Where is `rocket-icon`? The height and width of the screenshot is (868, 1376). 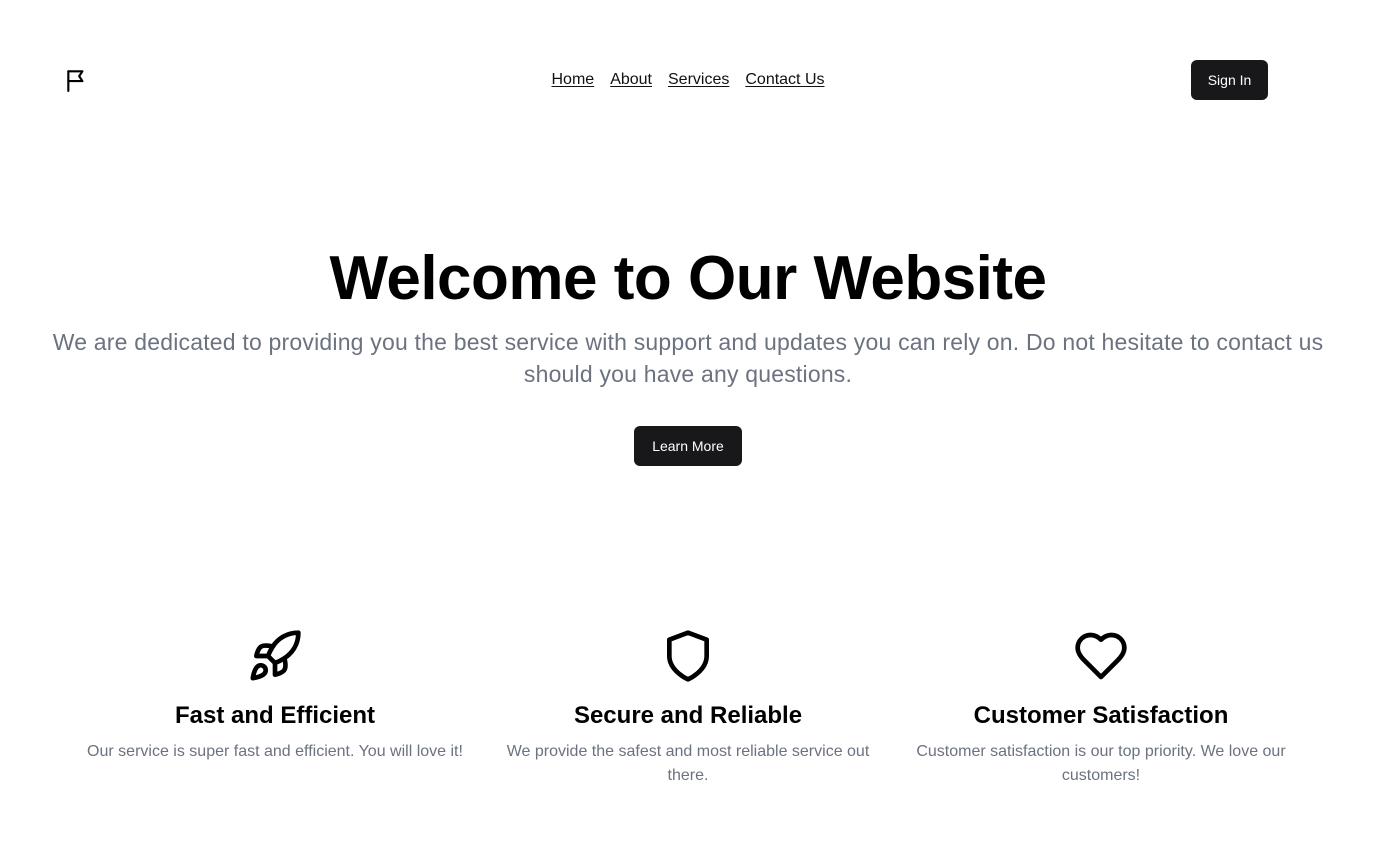 rocket-icon is located at coordinates (275, 656).